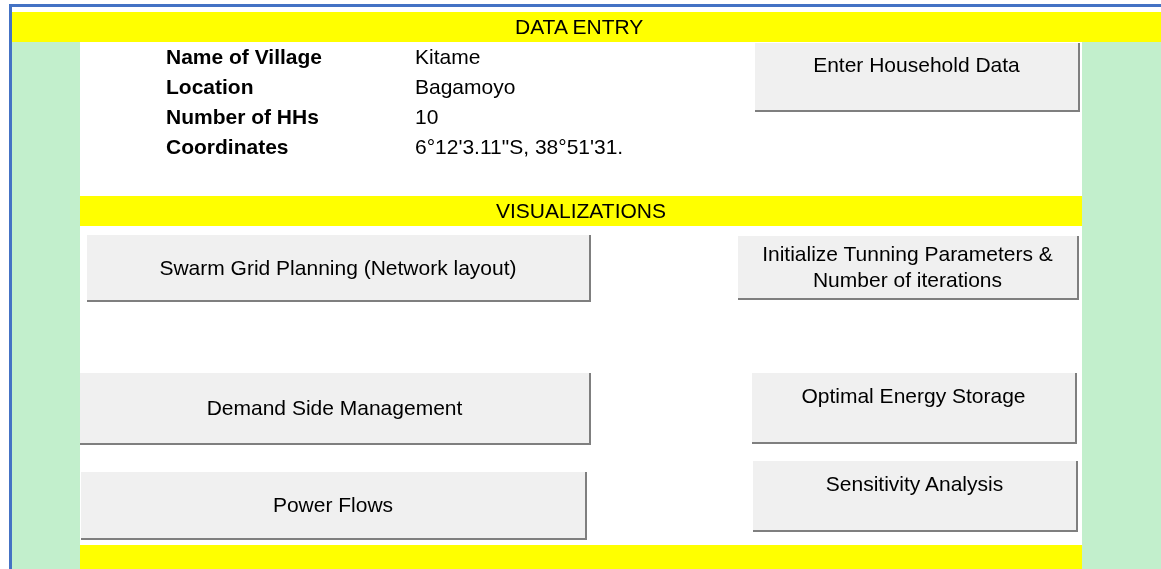 The image size is (1161, 569). I want to click on enter-household-button: Enter Household Data, so click(917, 77).